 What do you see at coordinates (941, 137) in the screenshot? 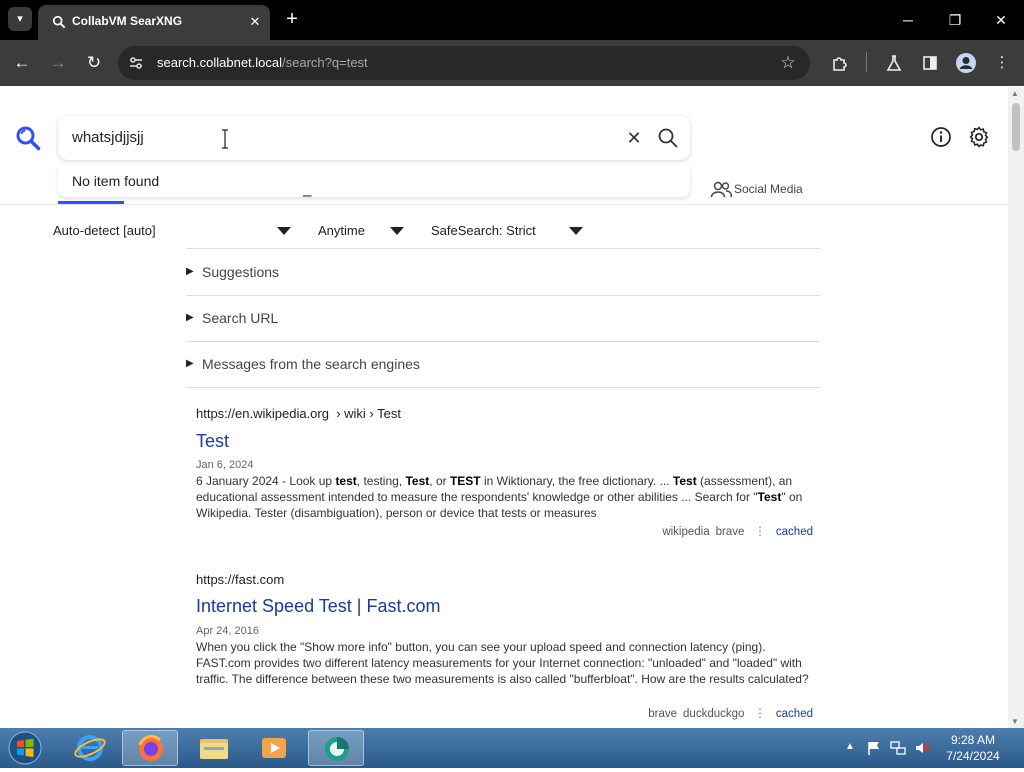
I see `info-icon` at bounding box center [941, 137].